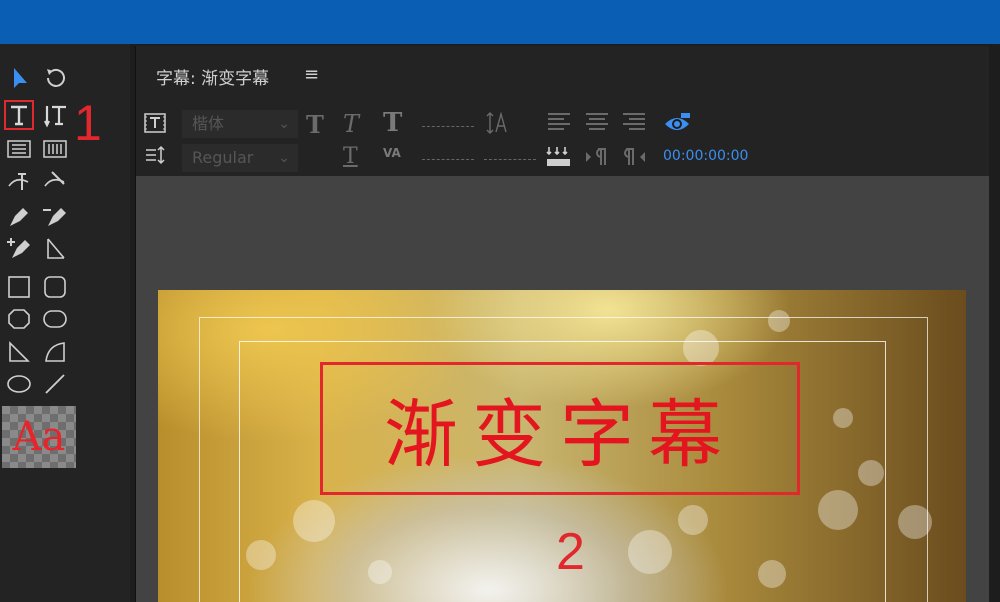  What do you see at coordinates (499, 125) in the screenshot?
I see `leading-icon` at bounding box center [499, 125].